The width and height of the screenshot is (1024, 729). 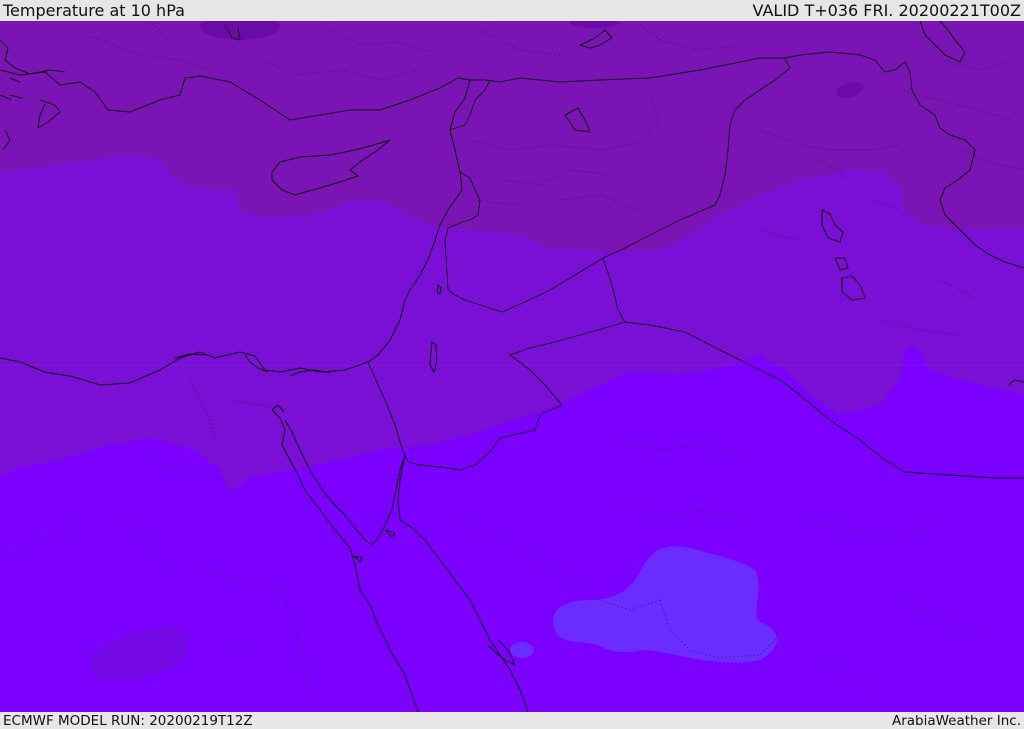 I want to click on credit: ArabiaWeather Inc., so click(x=956, y=720).